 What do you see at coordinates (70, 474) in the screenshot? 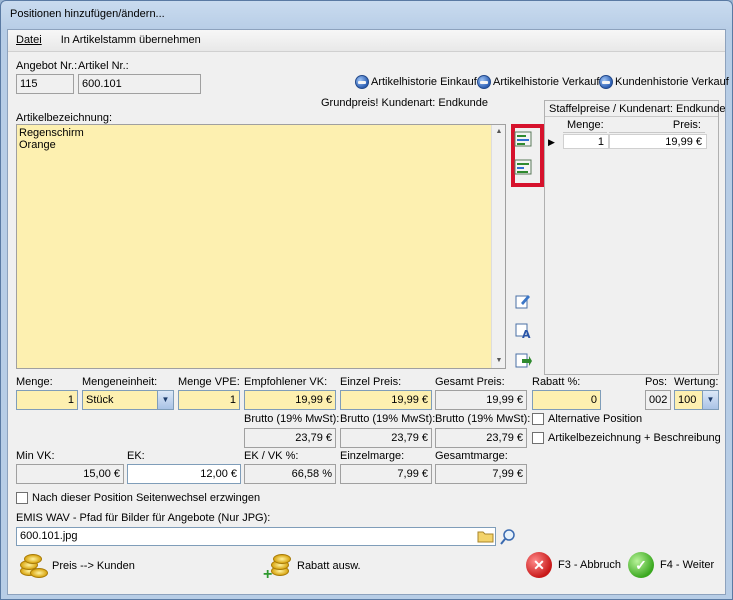
I see `minvk-field: 15,00 €` at bounding box center [70, 474].